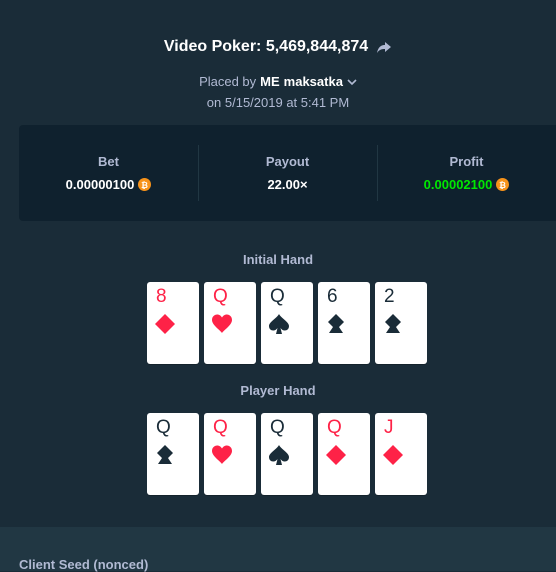  What do you see at coordinates (108, 161) in the screenshot?
I see `bet-label: Bet` at bounding box center [108, 161].